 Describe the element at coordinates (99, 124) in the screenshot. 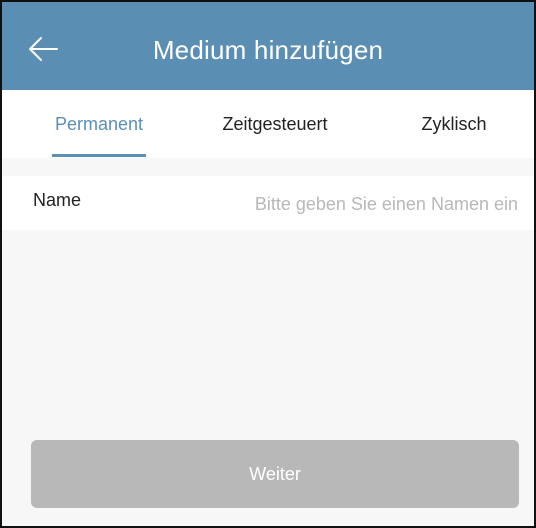

I see `tab-permanent: Permanent` at that location.